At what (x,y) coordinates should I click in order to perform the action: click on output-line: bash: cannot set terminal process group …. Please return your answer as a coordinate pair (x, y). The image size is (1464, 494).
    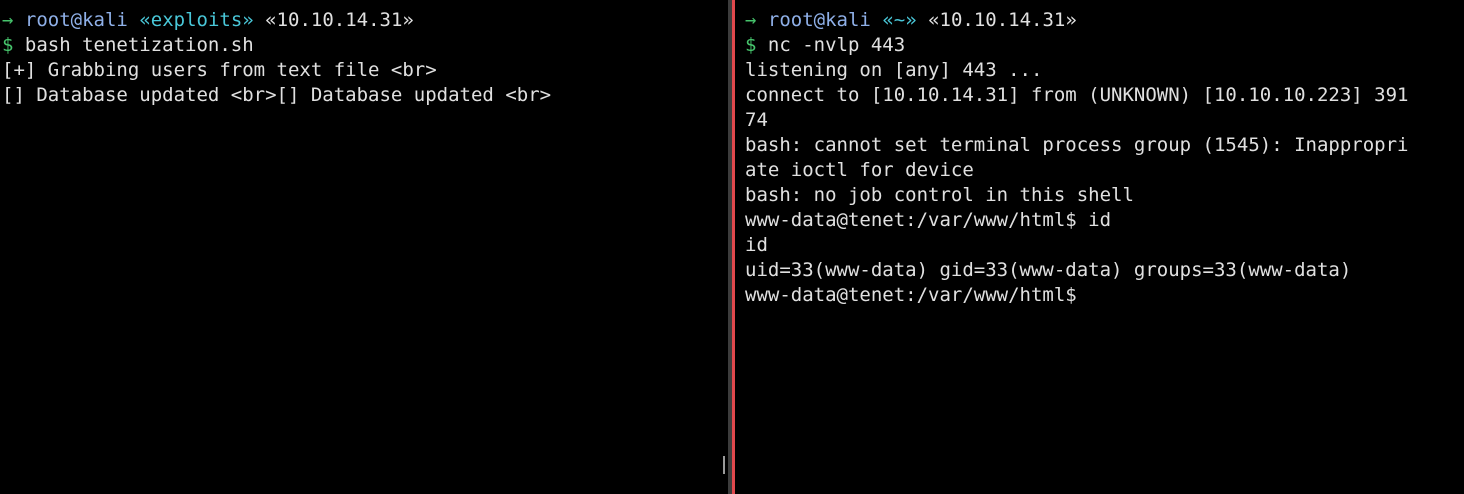
    Looking at the image, I should click on (1077, 145).